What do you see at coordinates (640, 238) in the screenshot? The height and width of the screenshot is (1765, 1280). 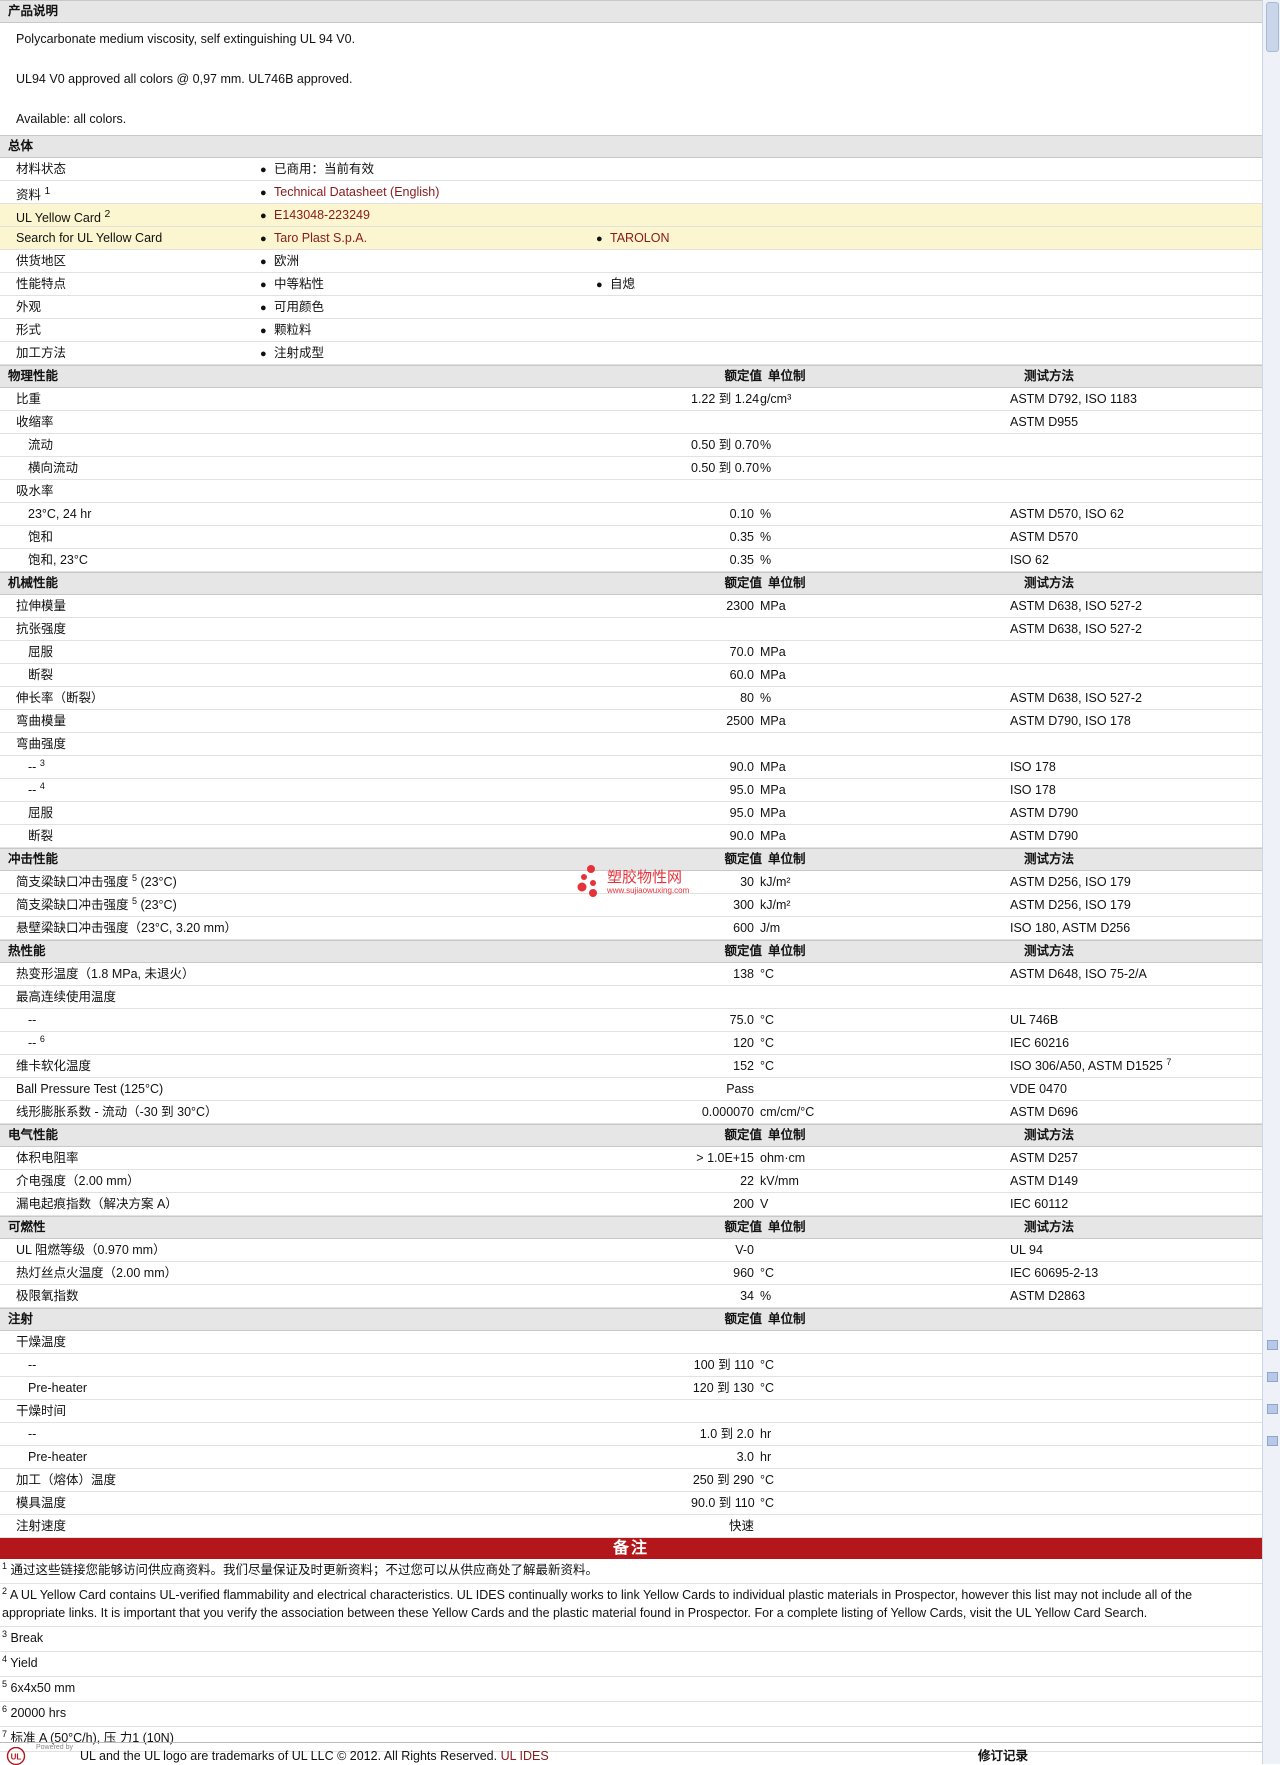 I see `general-link: TAROLON` at bounding box center [640, 238].